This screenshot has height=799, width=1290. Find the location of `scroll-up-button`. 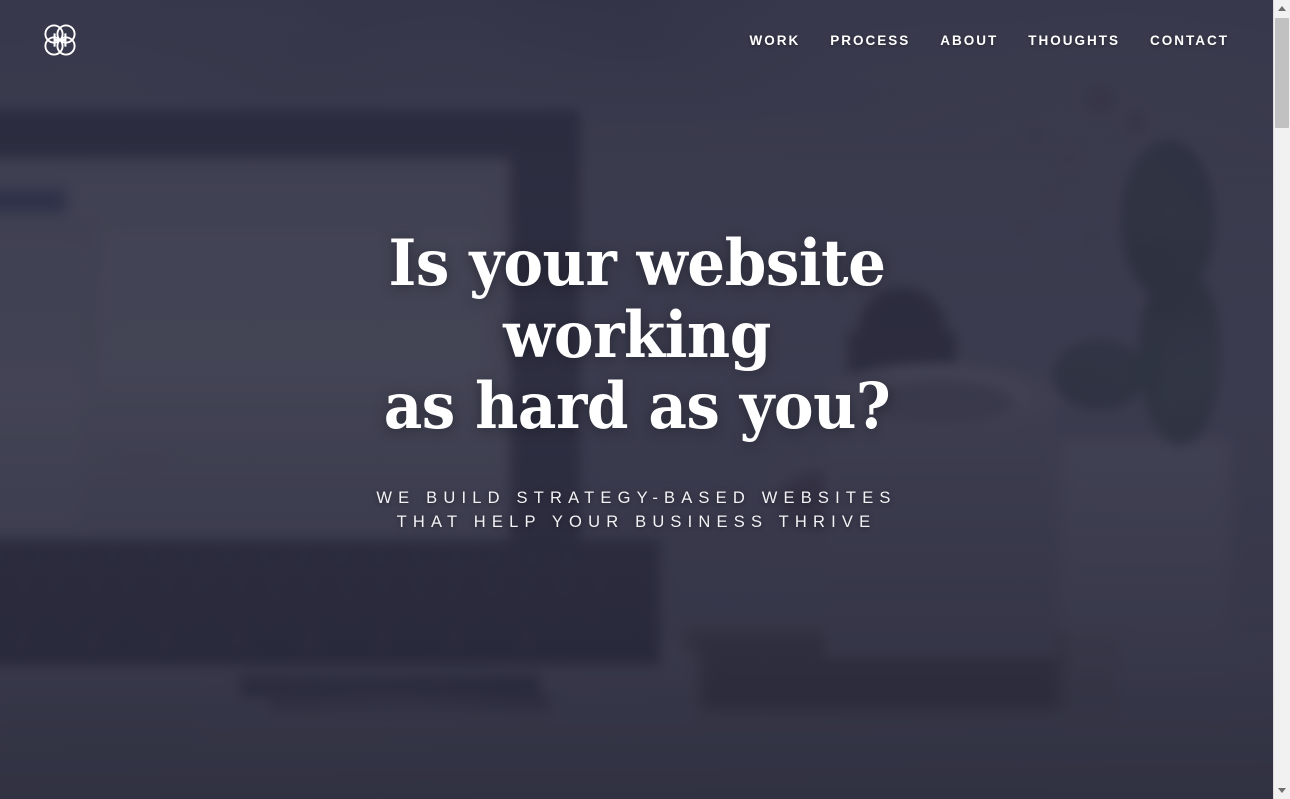

scroll-up-button is located at coordinates (1282, 8).